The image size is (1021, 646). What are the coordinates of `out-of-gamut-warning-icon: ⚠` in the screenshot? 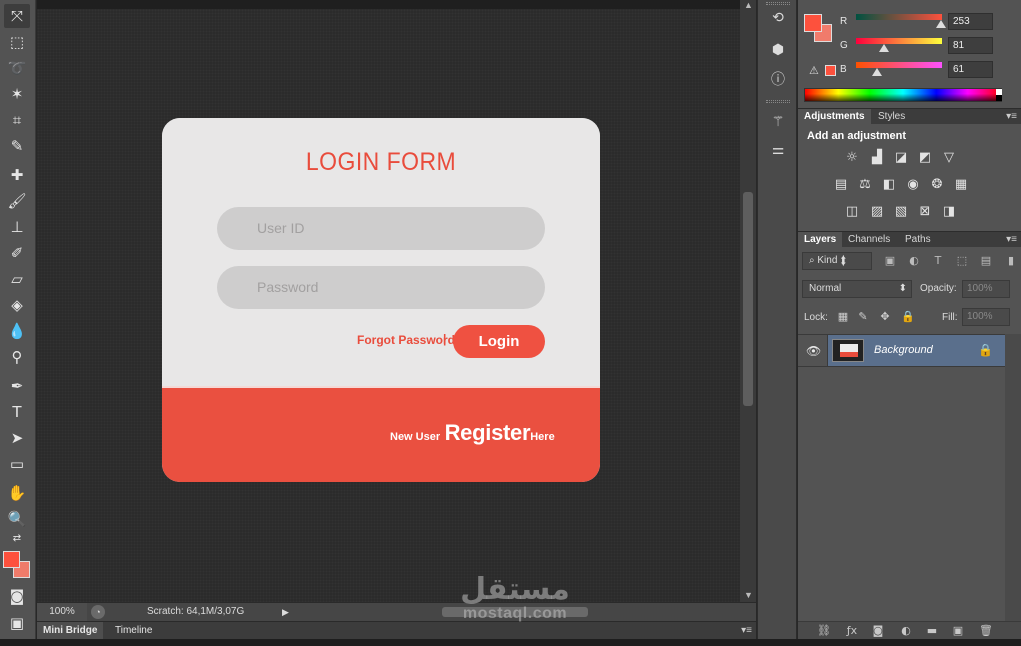 It's located at (814, 70).